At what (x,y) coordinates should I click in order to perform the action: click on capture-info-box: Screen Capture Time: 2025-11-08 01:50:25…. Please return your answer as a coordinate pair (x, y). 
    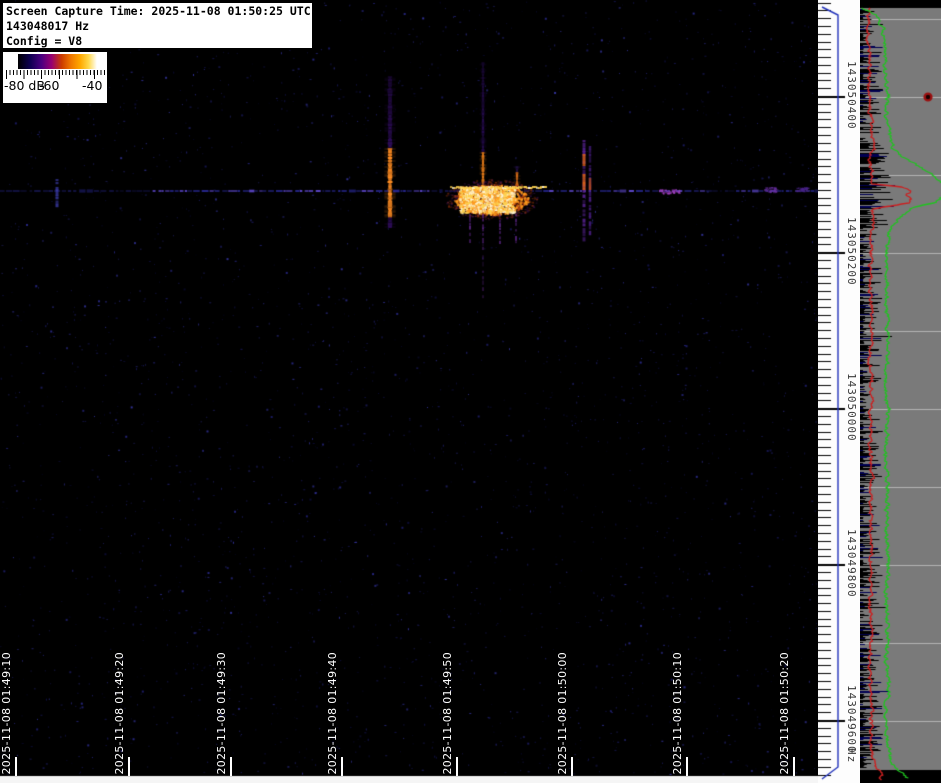
    Looking at the image, I should click on (157, 25).